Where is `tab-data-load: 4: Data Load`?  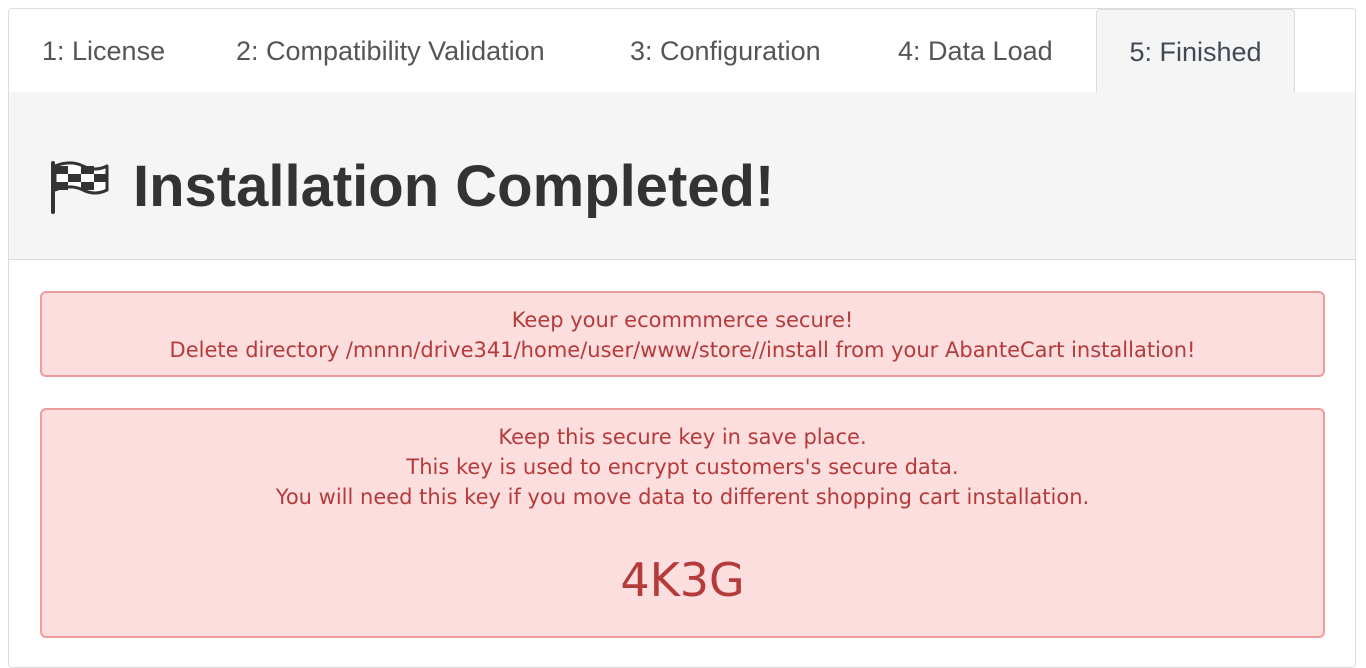
tab-data-load: 4: Data Load is located at coordinates (975, 50).